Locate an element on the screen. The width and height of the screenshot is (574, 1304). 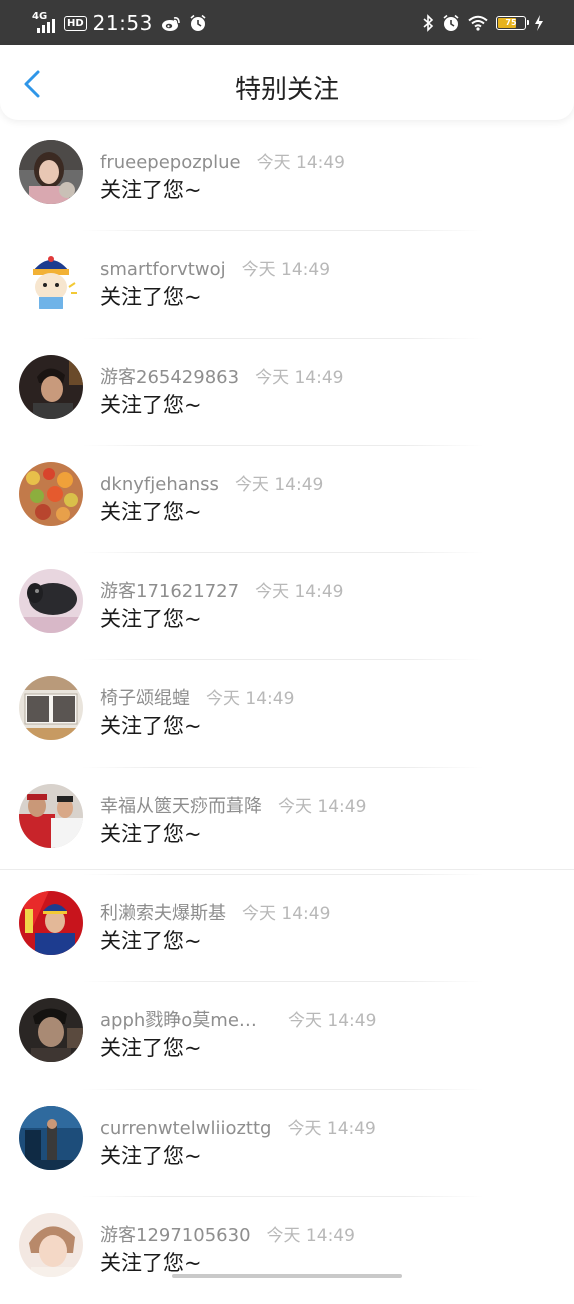
item-meta: smartforvtwoj 今天 14:49 is located at coordinates (215, 267).